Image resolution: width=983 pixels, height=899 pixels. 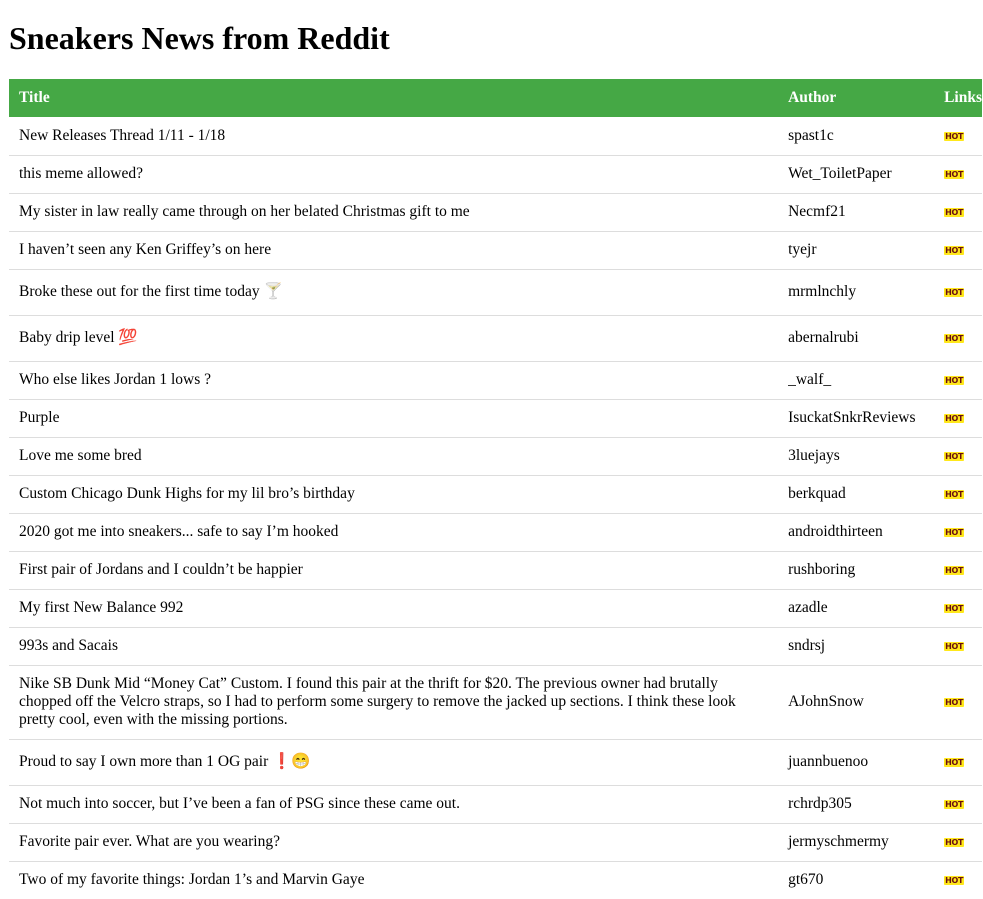 What do you see at coordinates (856, 380) in the screenshot?
I see `post-author: _walf_` at bounding box center [856, 380].